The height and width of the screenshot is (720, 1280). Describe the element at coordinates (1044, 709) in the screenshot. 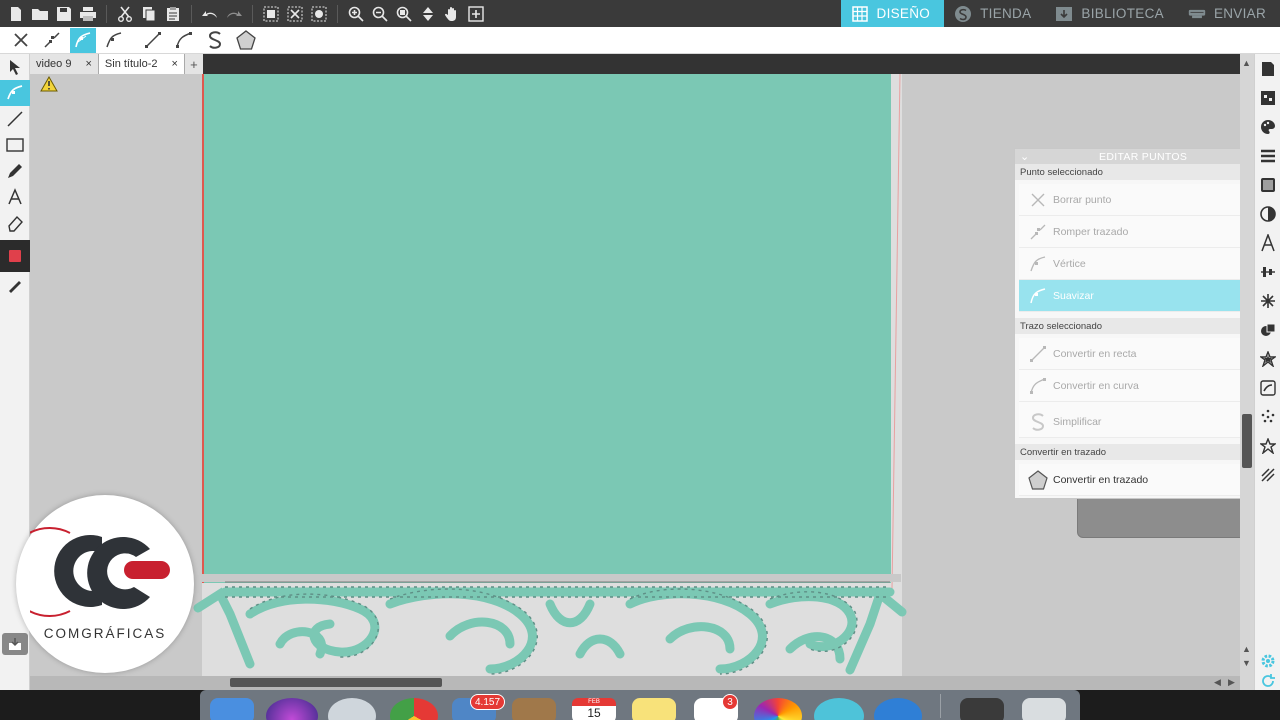

I see `trash-icon` at that location.